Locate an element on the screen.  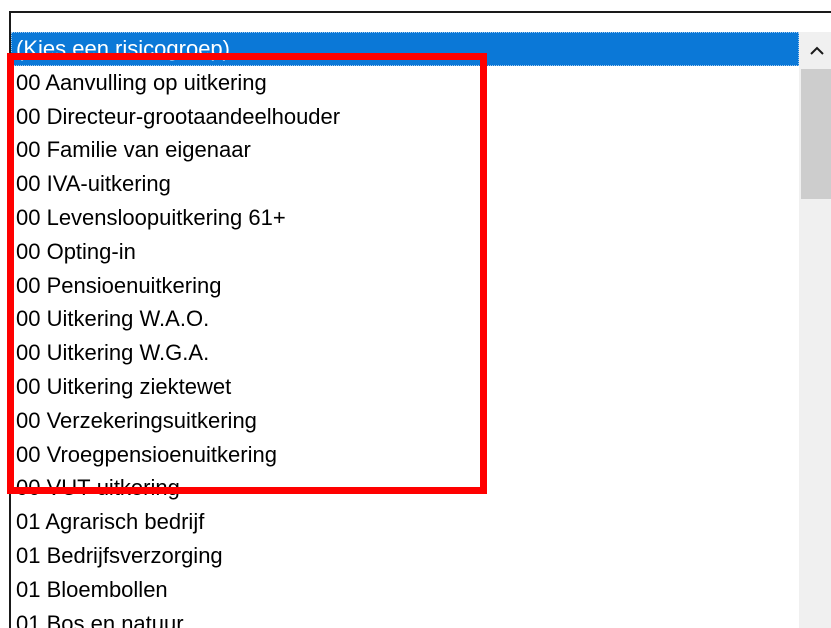
list-item: 01 Bos en natuur is located at coordinates (405, 617).